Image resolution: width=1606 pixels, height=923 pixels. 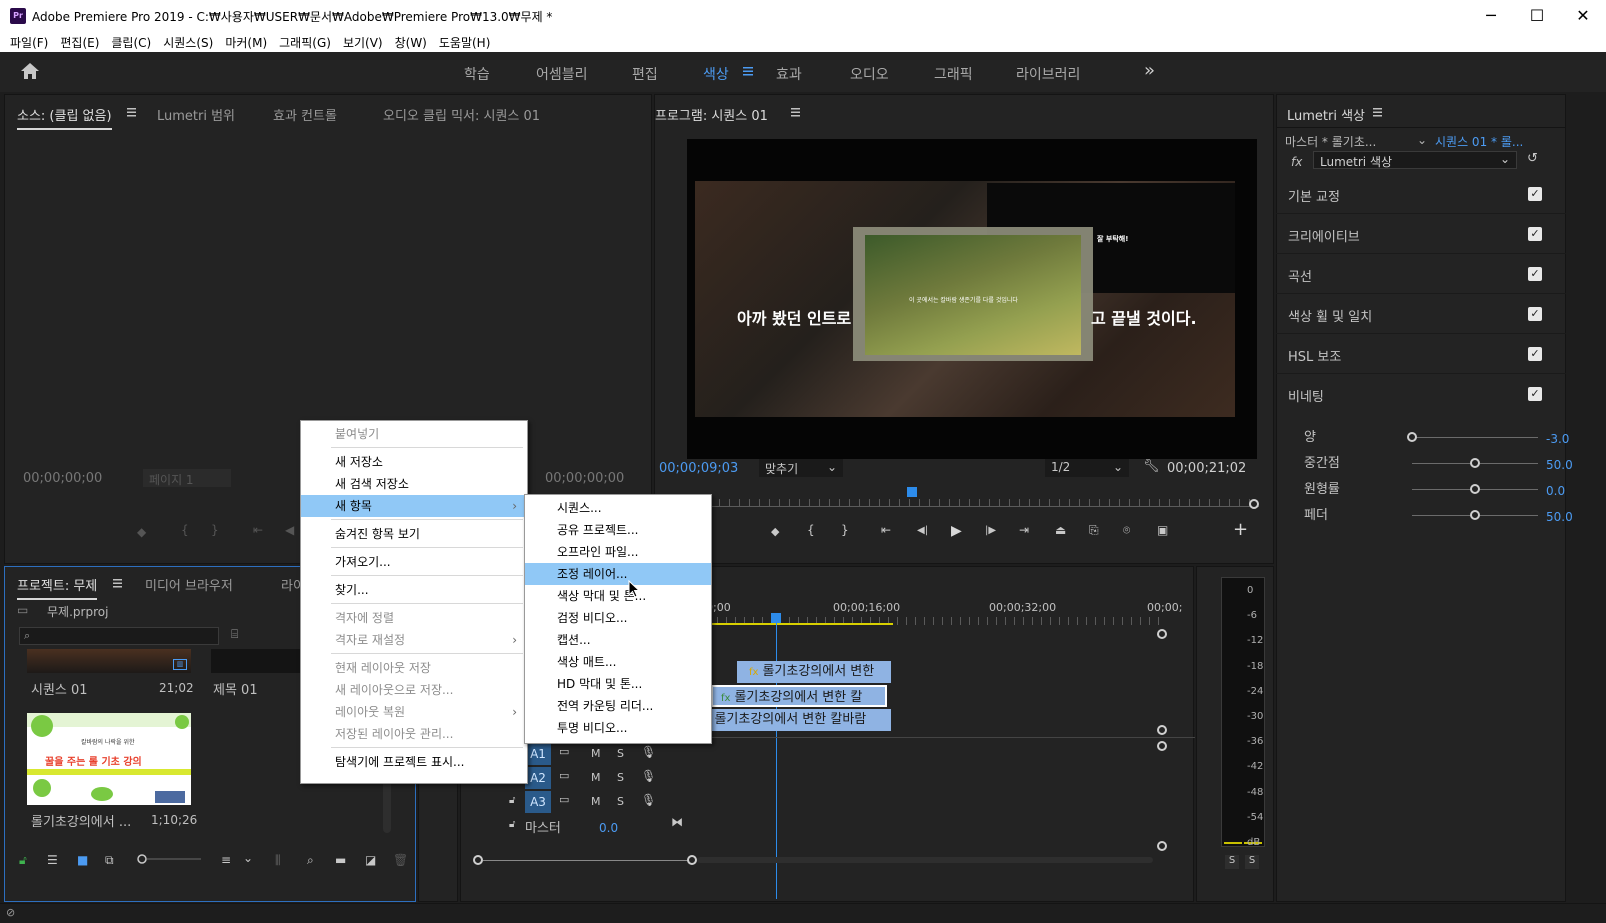 What do you see at coordinates (1421, 314) in the screenshot?
I see `section-color-wheels: 색상 휠 및 일치 ✓` at bounding box center [1421, 314].